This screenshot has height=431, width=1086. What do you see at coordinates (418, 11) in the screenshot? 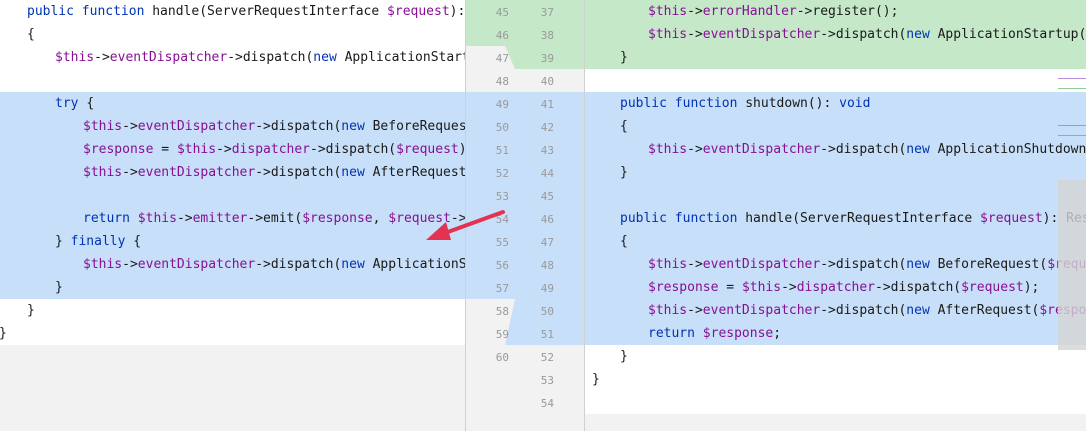
I see `code-token: $request` at bounding box center [418, 11].